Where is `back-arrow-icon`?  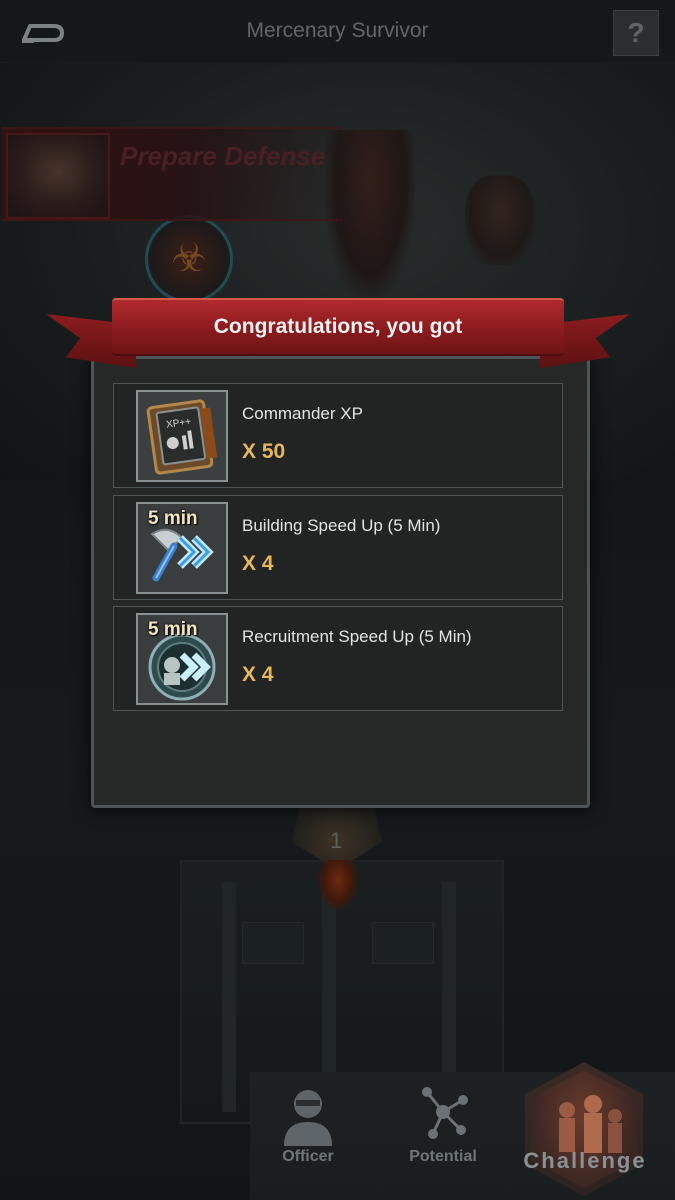
back-arrow-icon is located at coordinates (43, 33).